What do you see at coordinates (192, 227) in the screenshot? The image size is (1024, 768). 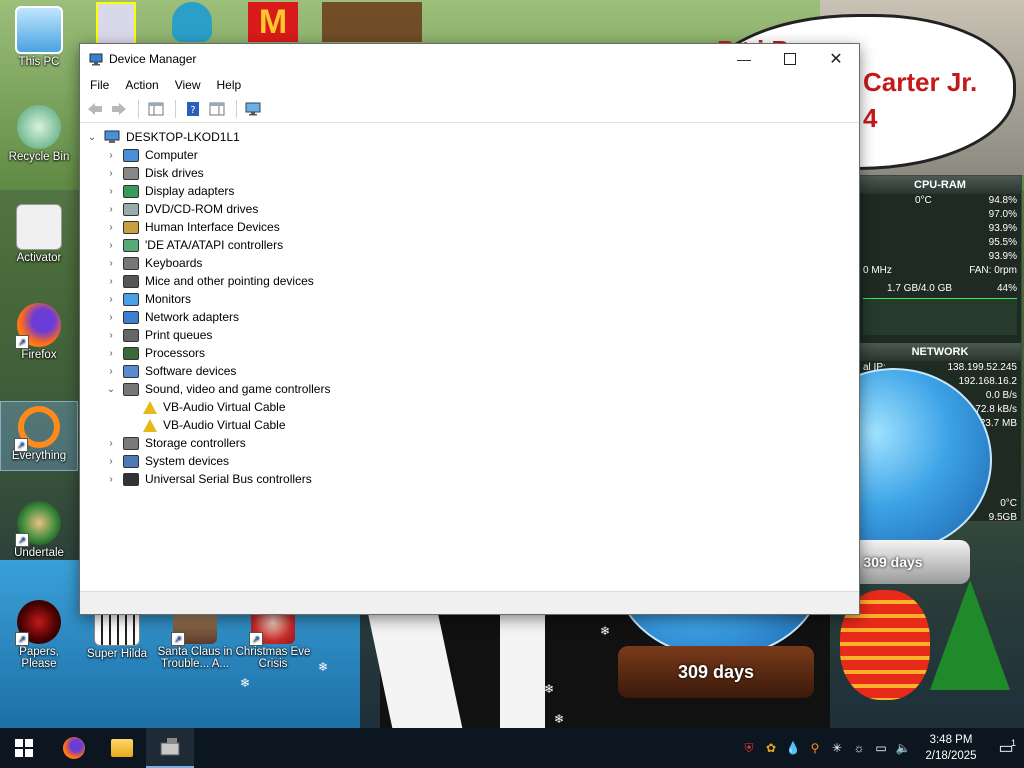 I see `tree-node: › Human Interface Devices` at bounding box center [192, 227].